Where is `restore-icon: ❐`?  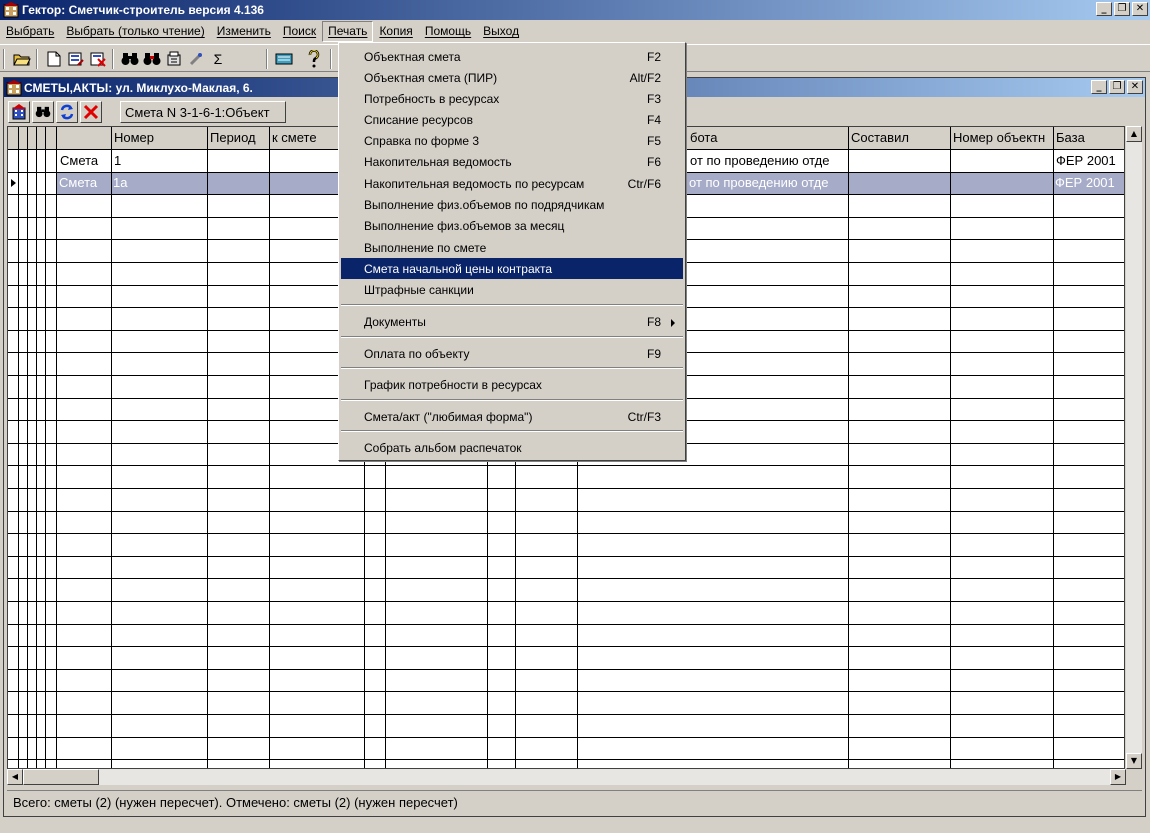
restore-icon: ❐ is located at coordinates (1122, 9).